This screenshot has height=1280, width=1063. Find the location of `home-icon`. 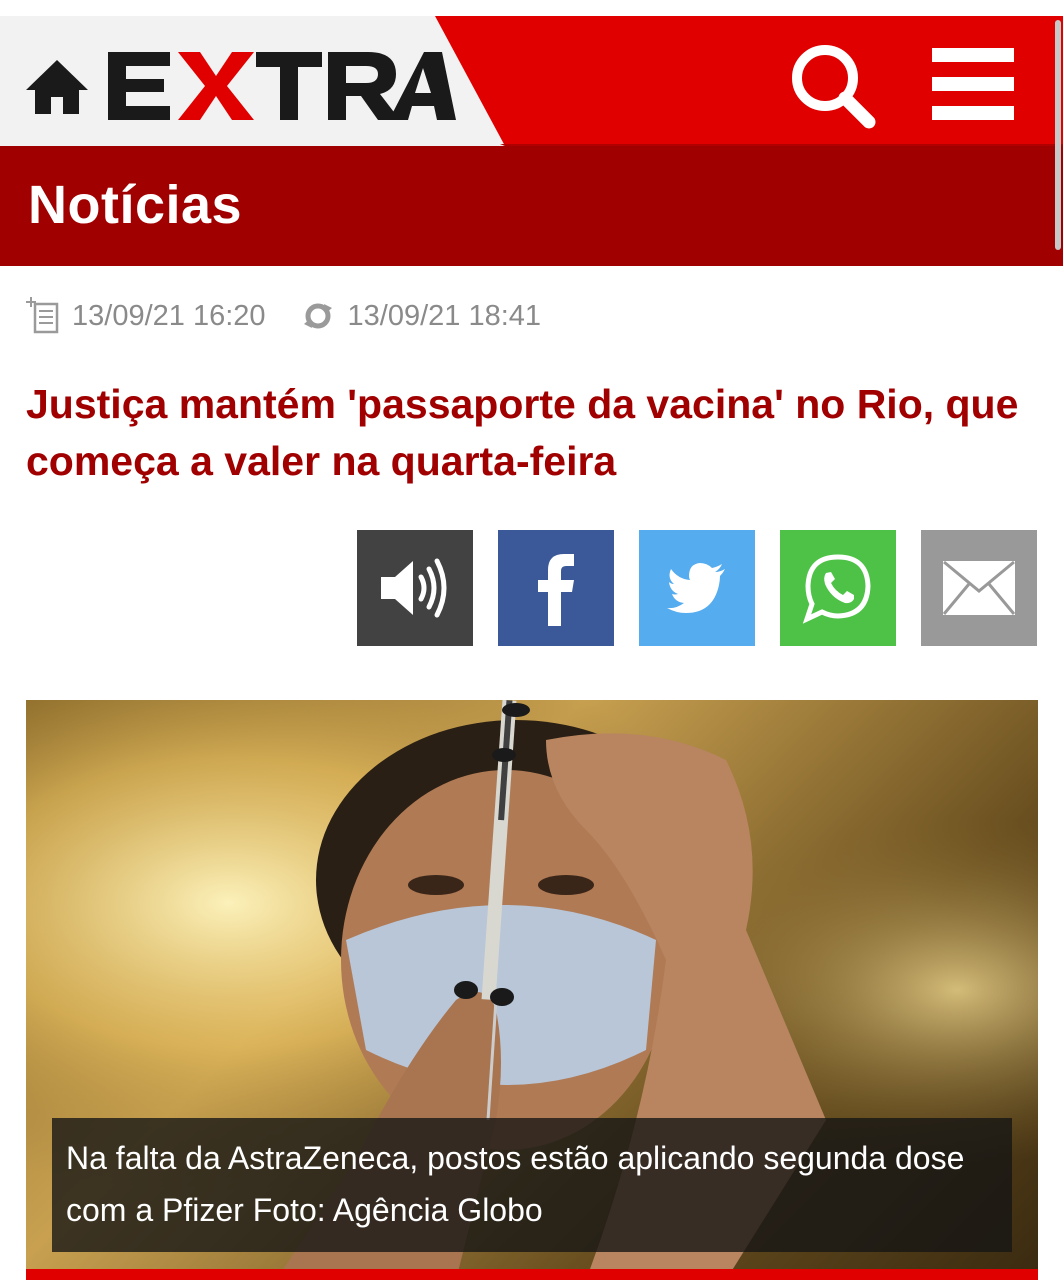

home-icon is located at coordinates (57, 87).